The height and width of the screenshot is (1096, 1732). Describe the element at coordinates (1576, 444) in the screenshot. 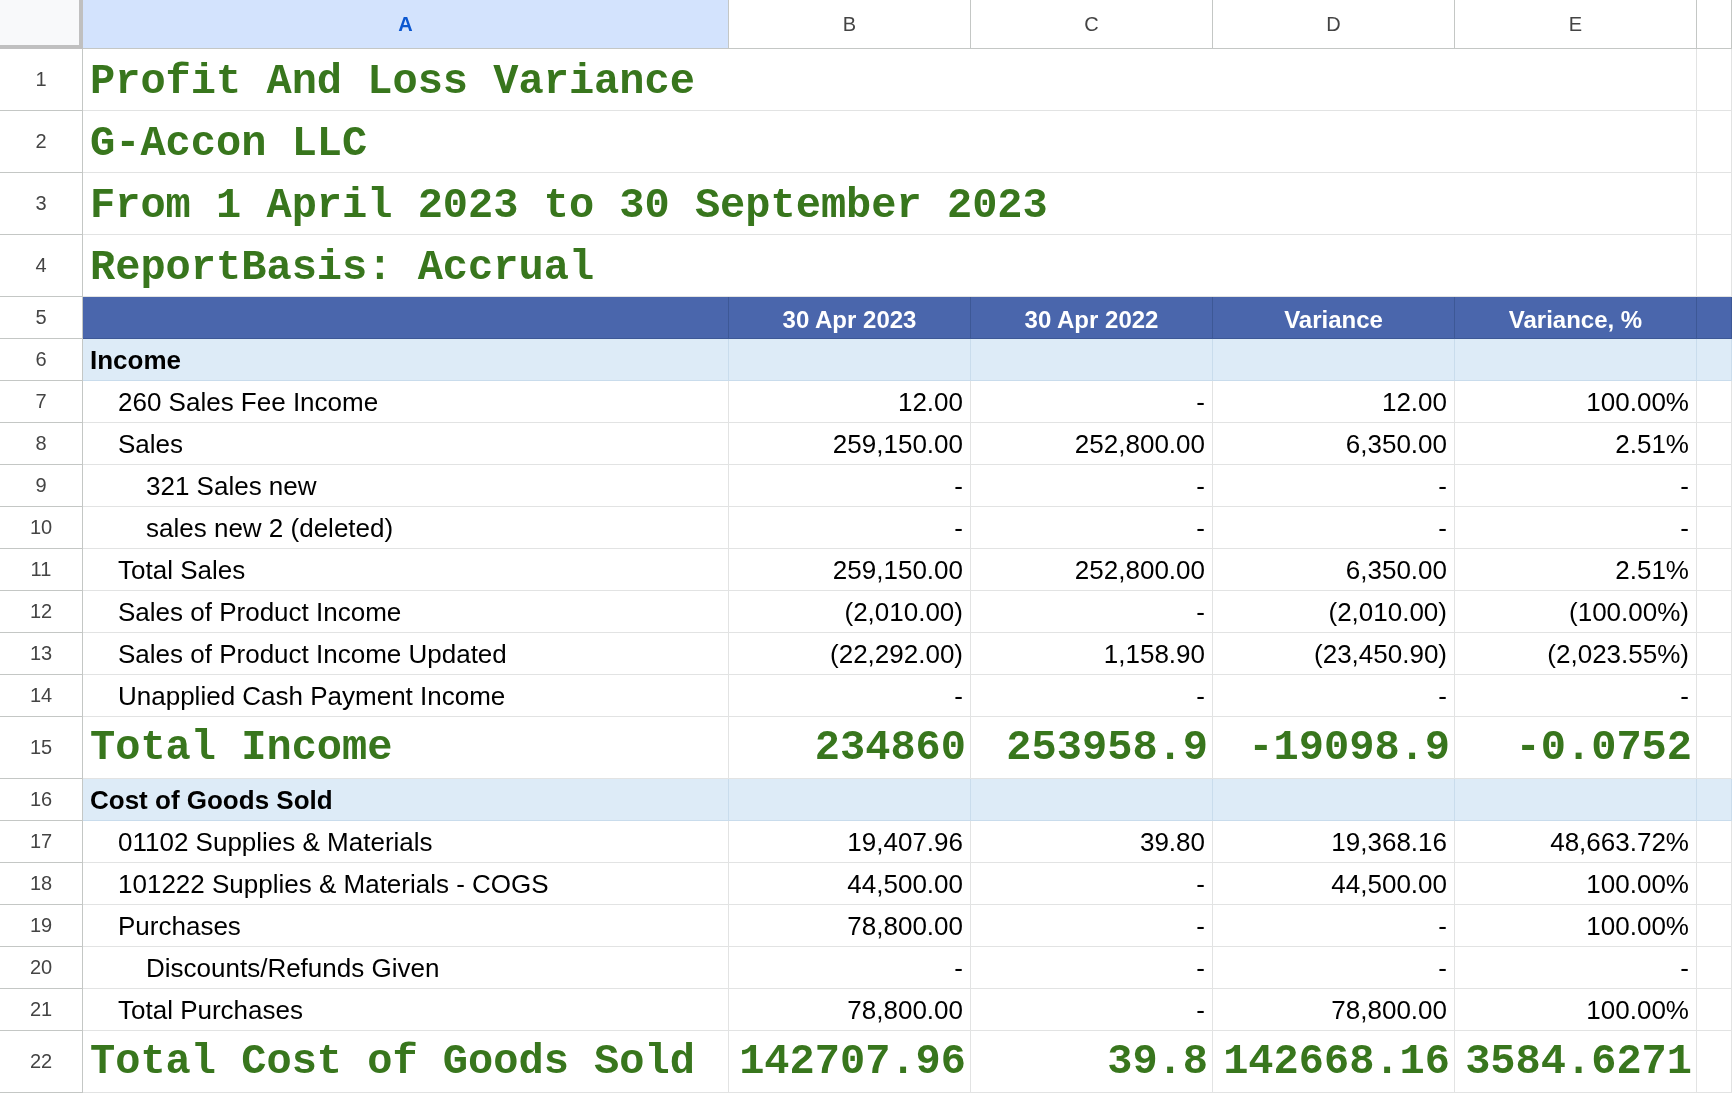

I see `table-cell: 2.51%` at that location.